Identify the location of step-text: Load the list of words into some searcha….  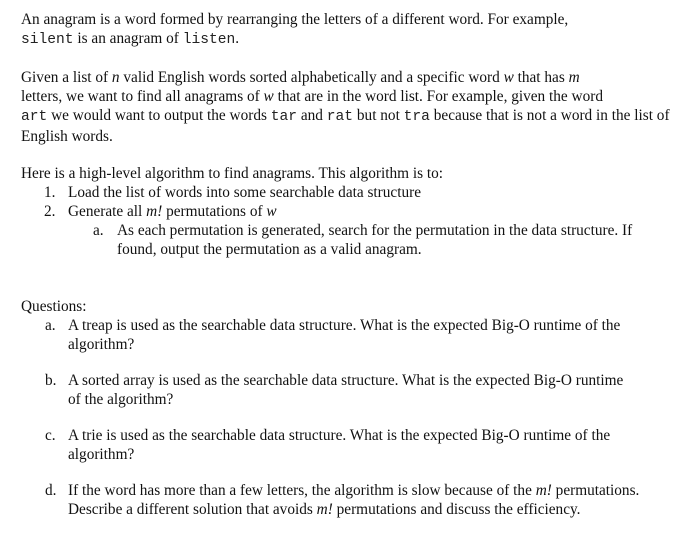
(244, 192).